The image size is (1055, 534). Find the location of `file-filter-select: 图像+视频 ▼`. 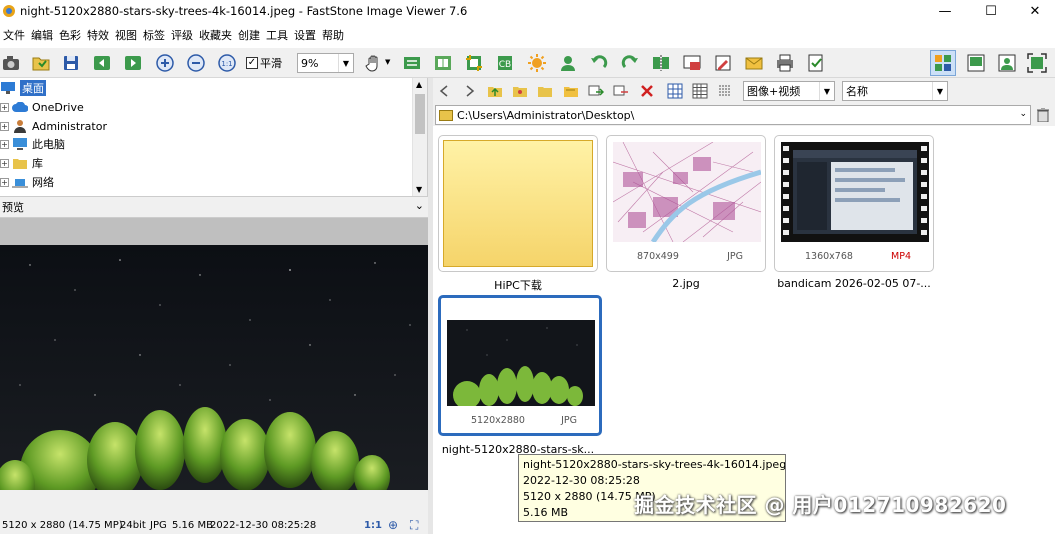

file-filter-select: 图像+视频 ▼ is located at coordinates (789, 91).